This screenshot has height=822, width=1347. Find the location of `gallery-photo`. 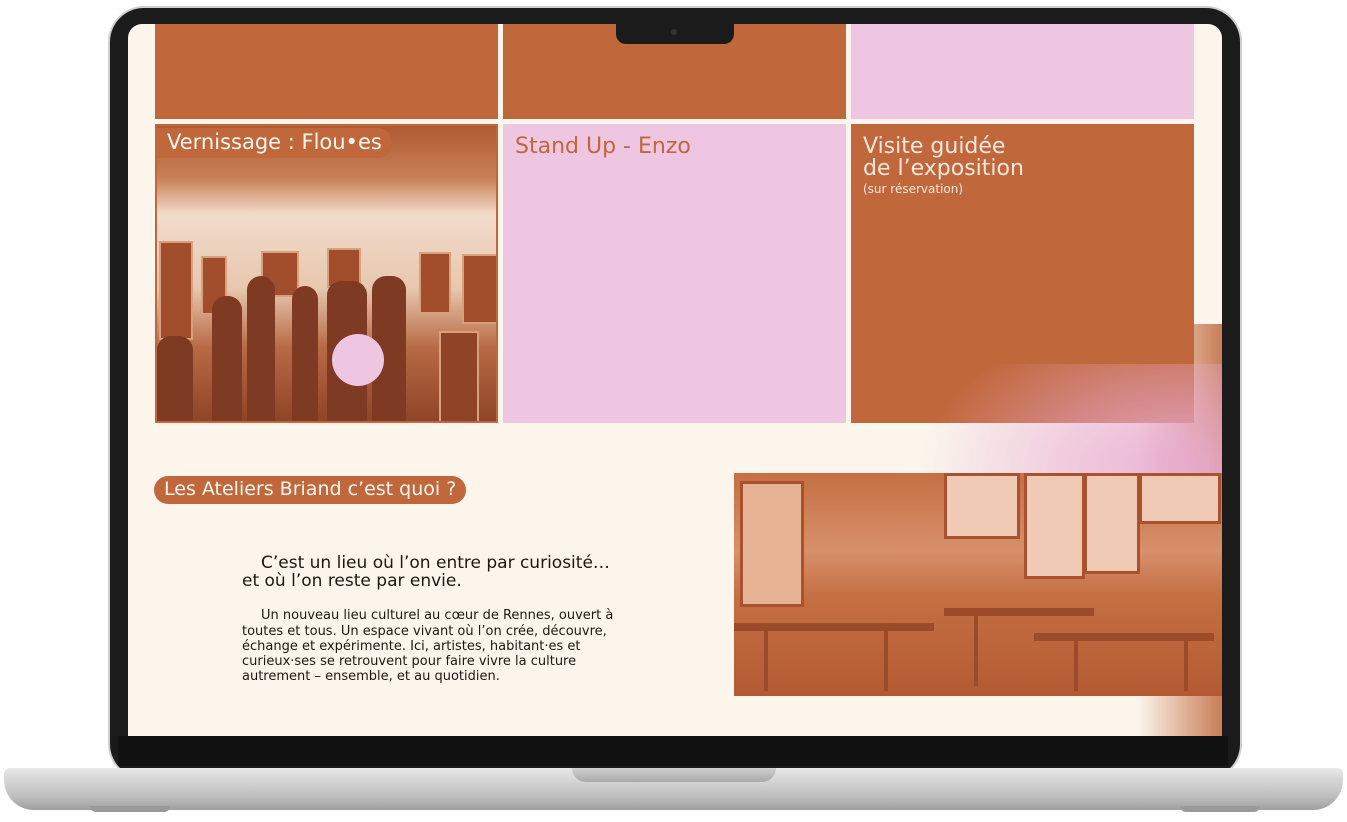

gallery-photo is located at coordinates (326, 273).